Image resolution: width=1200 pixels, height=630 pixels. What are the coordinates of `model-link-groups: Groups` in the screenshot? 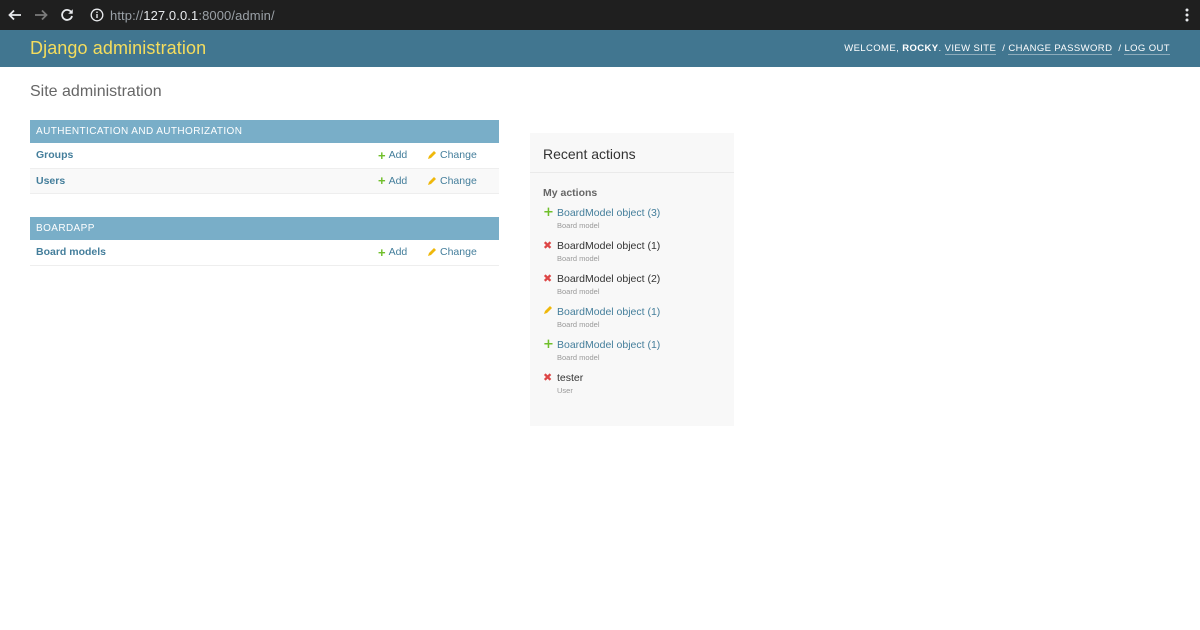 It's located at (204, 155).